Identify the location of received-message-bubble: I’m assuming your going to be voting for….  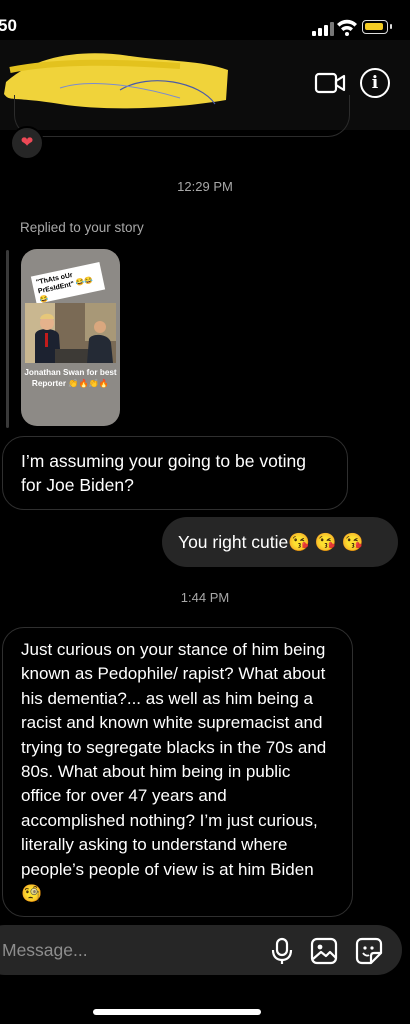
(175, 473).